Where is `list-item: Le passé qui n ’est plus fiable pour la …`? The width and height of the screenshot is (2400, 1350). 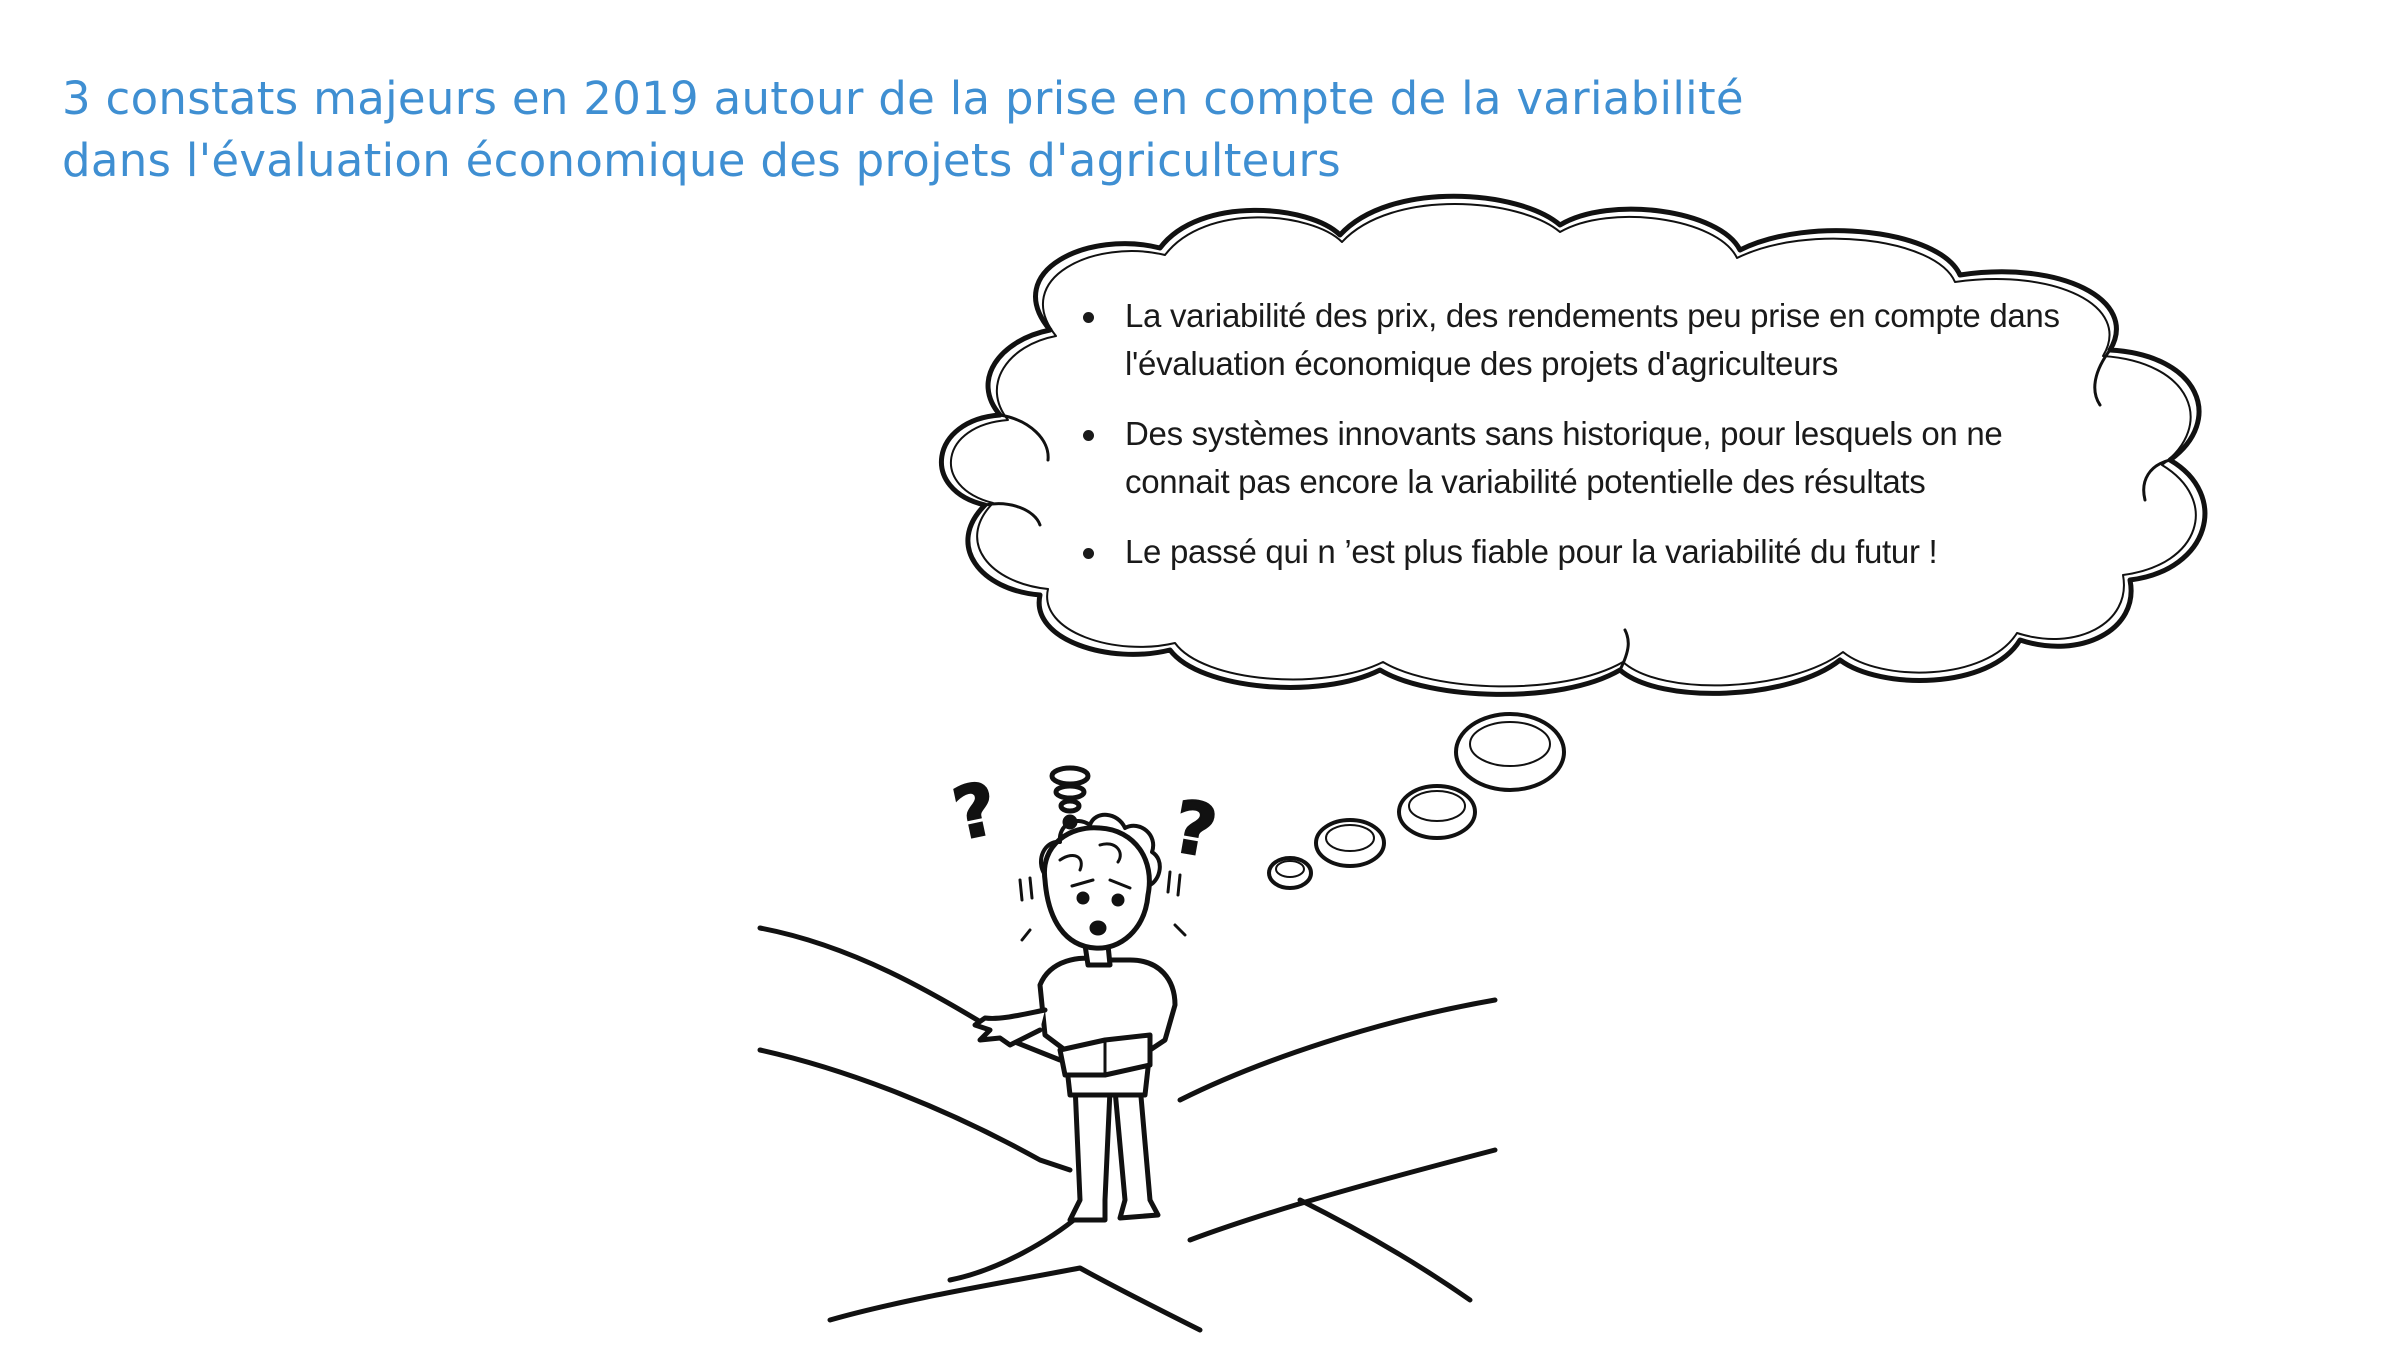
list-item: Le passé qui n ’est plus fiable pour la … is located at coordinates (1595, 552).